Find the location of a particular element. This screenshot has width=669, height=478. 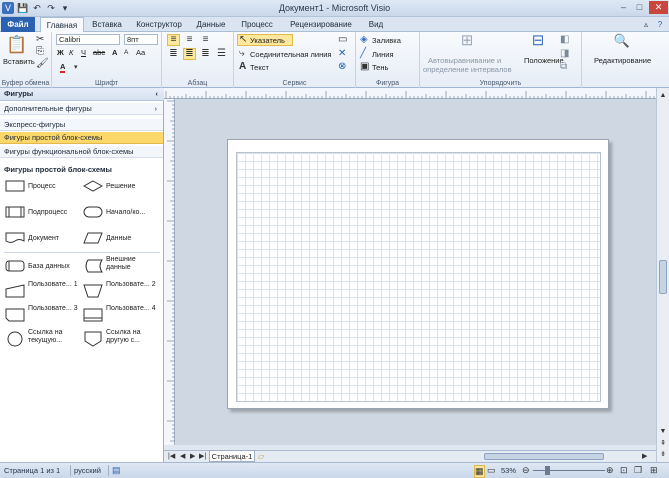

shape-external-data: Внешние данные is located at coordinates (120, 268).